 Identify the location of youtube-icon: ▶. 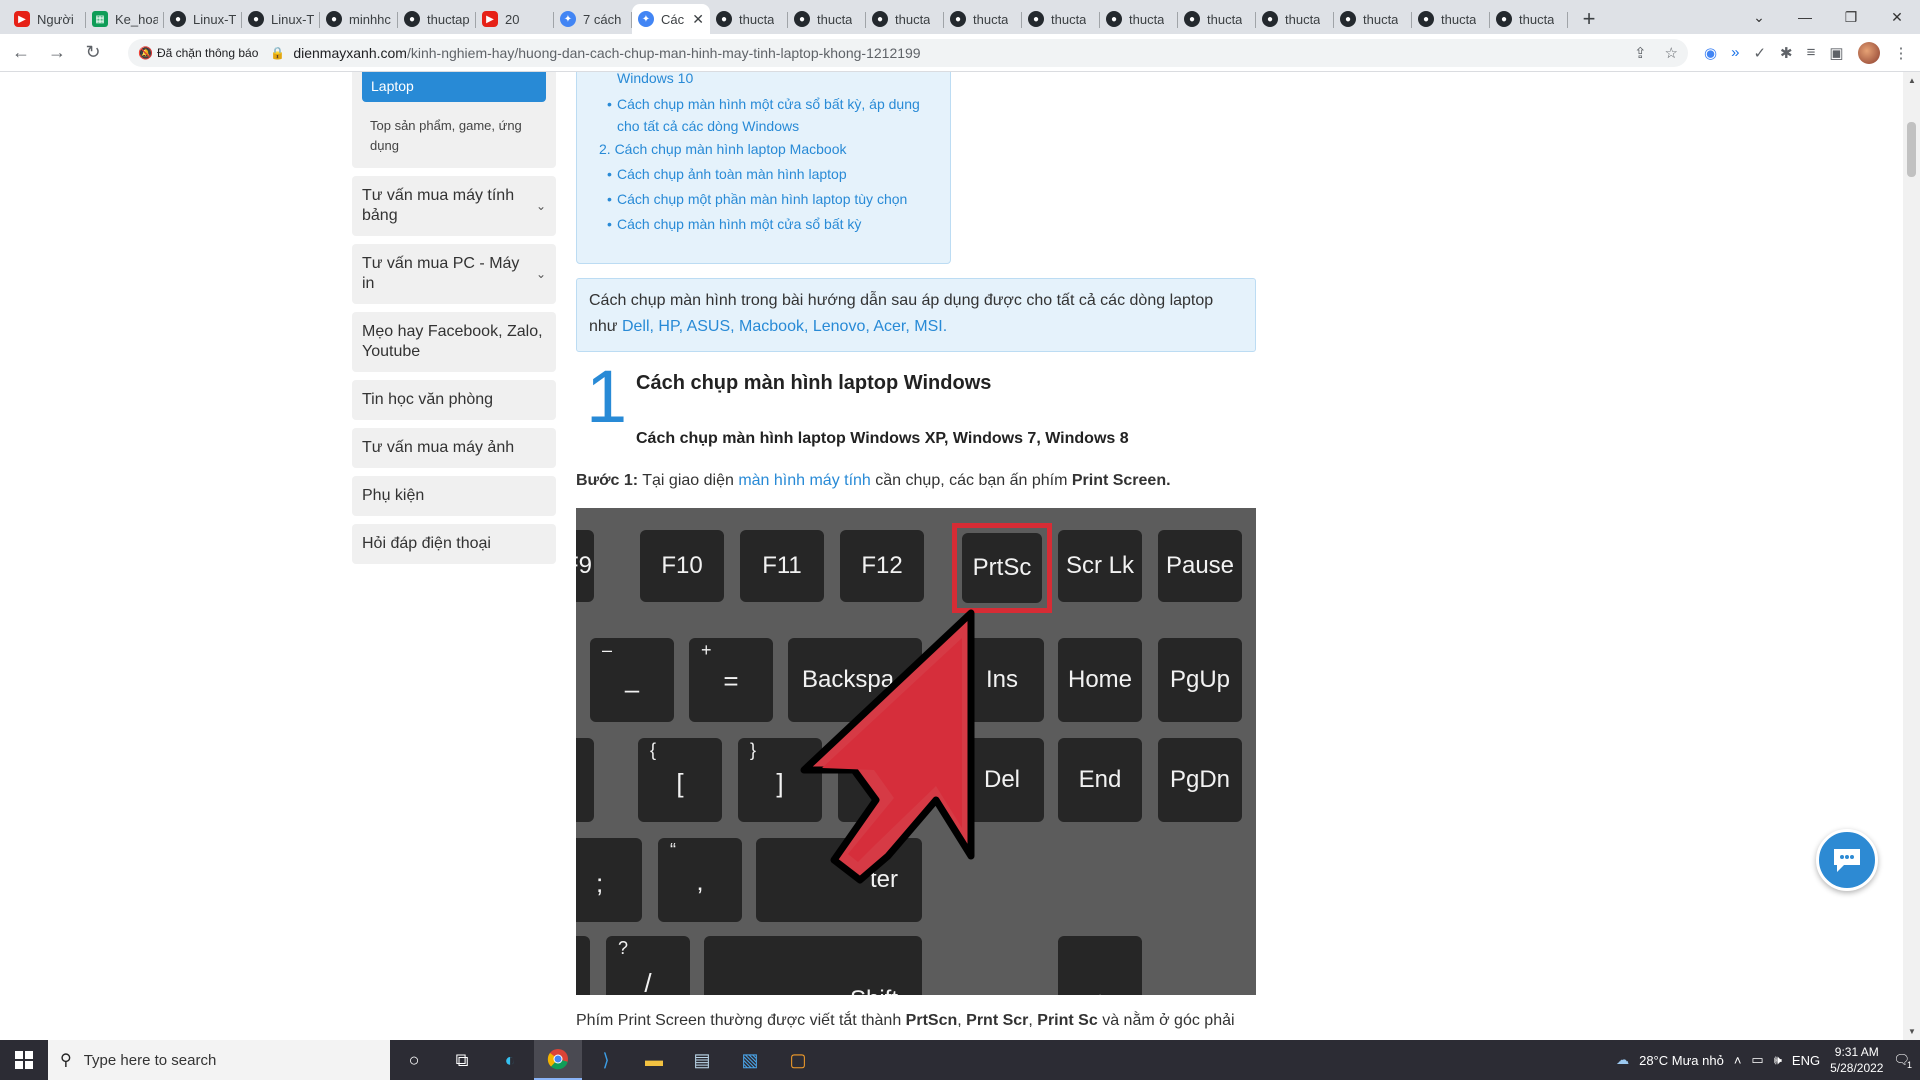
(22, 19).